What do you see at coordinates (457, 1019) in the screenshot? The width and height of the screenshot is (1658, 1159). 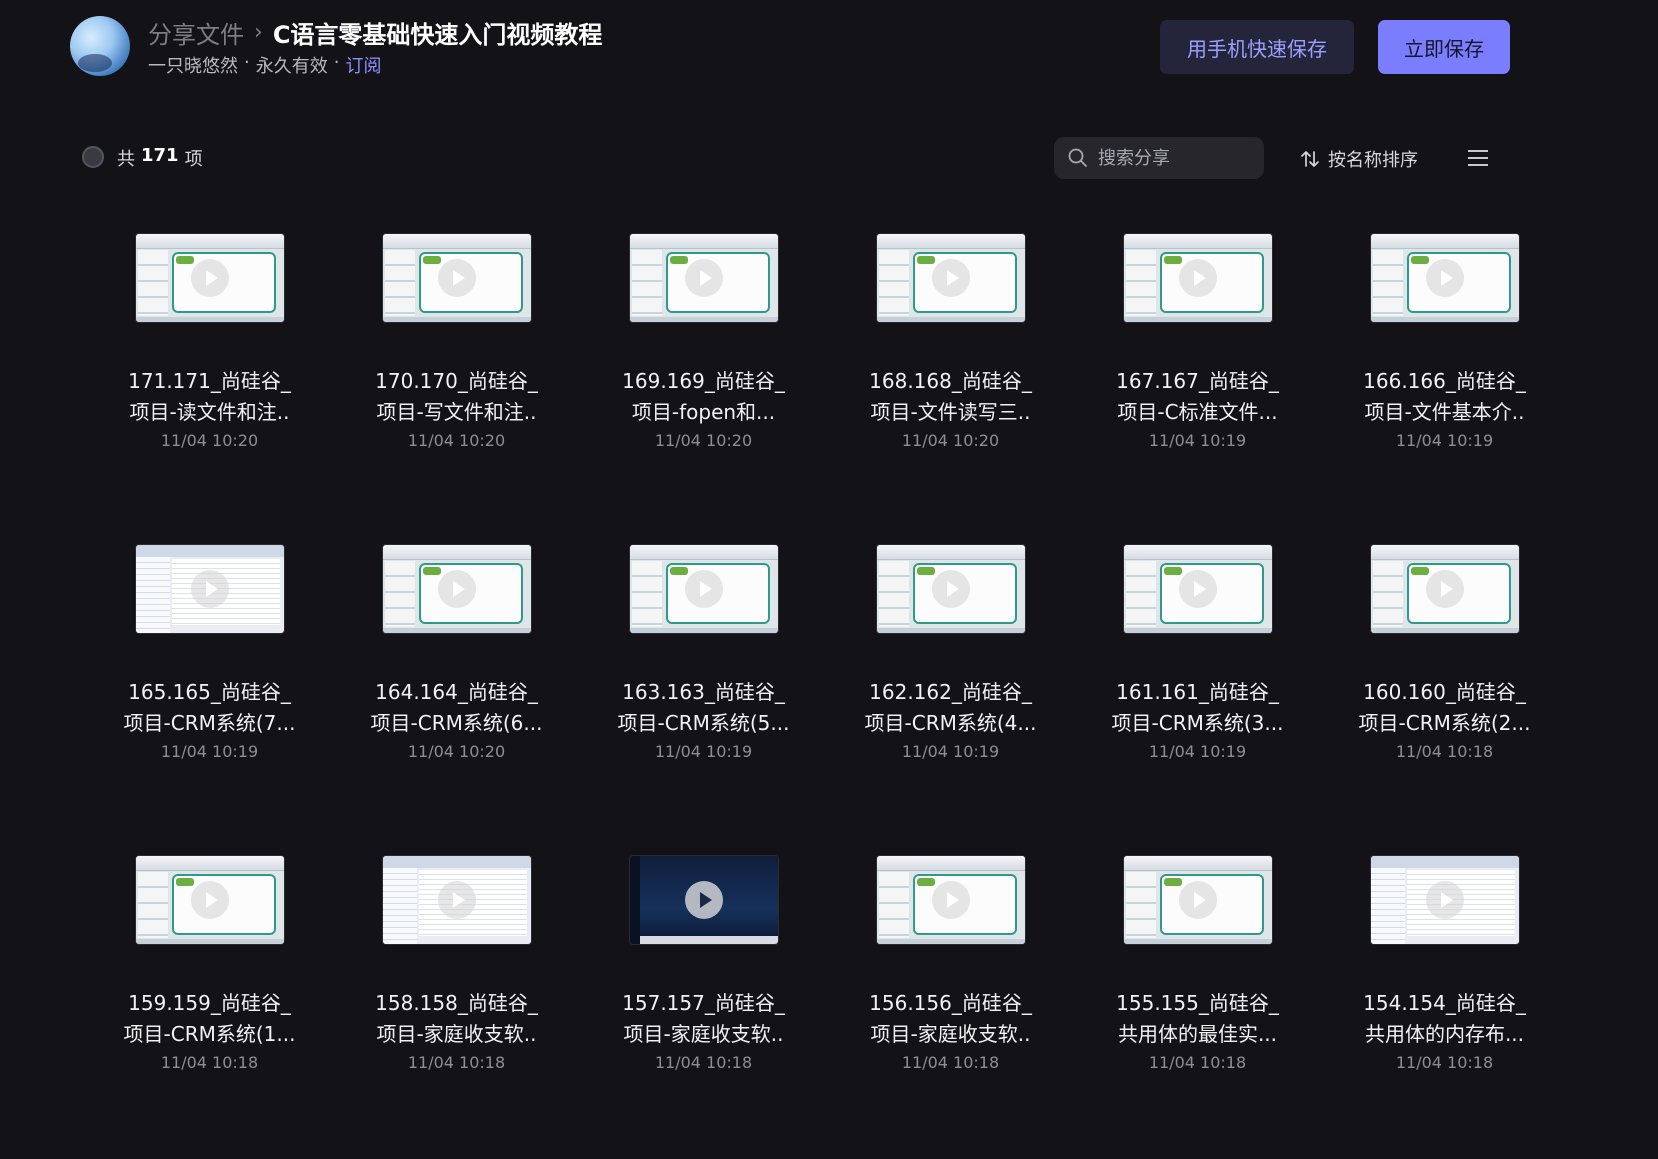 I see `file-name: 158.158_尚硅谷_ 项目-家庭收支软..` at bounding box center [457, 1019].